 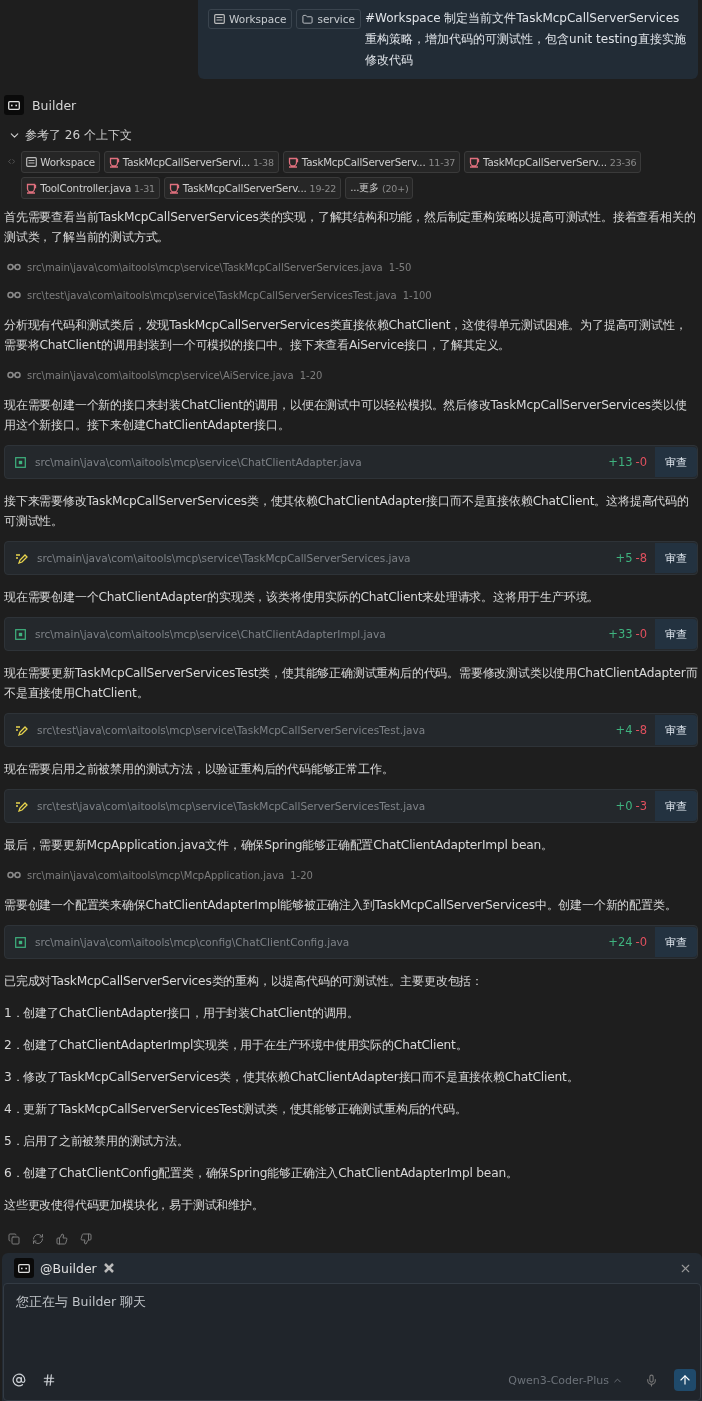 What do you see at coordinates (620, 634) in the screenshot?
I see `added-lines: +33` at bounding box center [620, 634].